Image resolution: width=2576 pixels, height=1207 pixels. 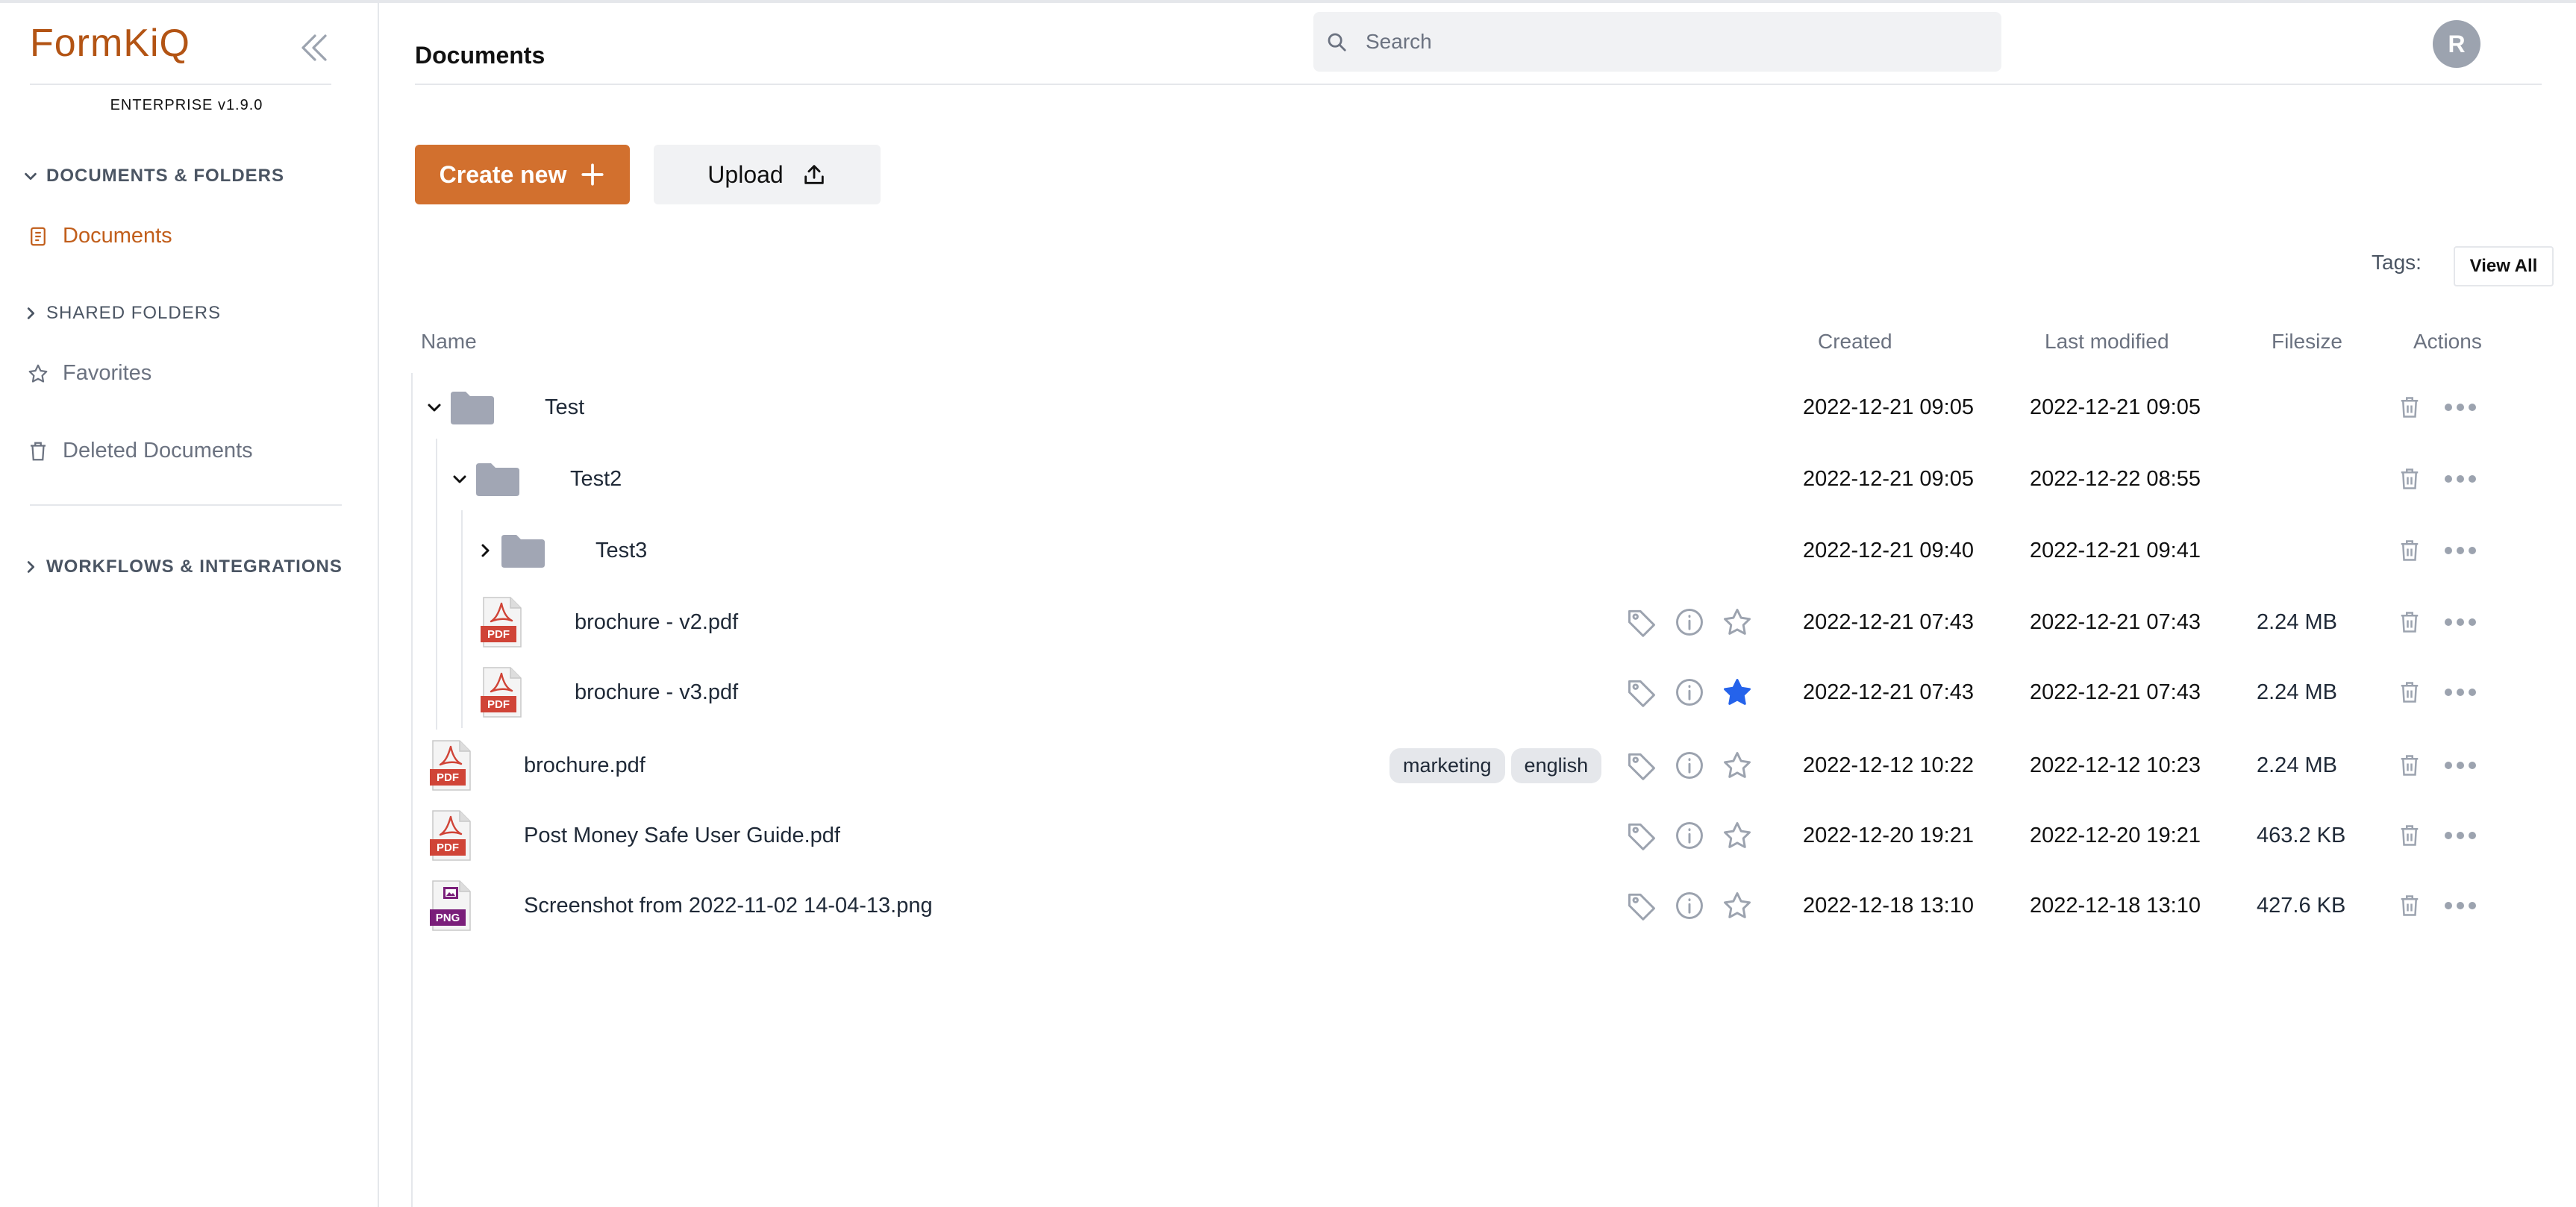 What do you see at coordinates (2447, 342) in the screenshot?
I see `column-header-actions: Actions` at bounding box center [2447, 342].